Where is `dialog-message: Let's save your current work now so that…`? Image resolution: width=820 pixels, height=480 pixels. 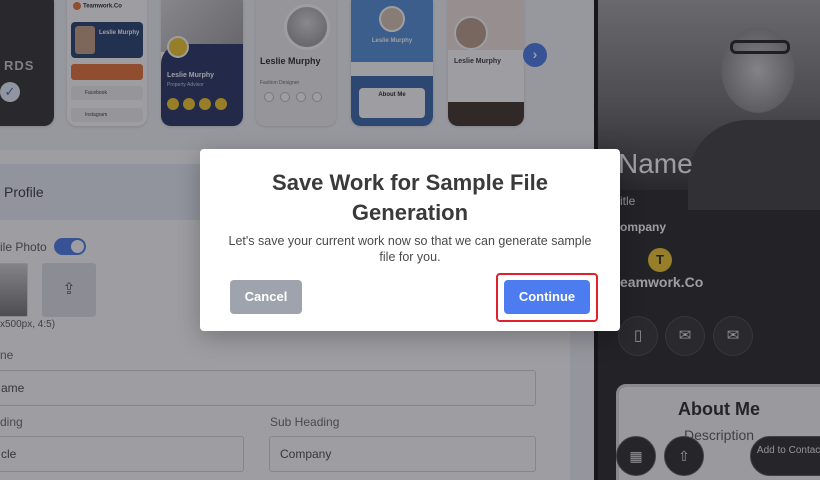 dialog-message: Let's save your current work now so that… is located at coordinates (410, 249).